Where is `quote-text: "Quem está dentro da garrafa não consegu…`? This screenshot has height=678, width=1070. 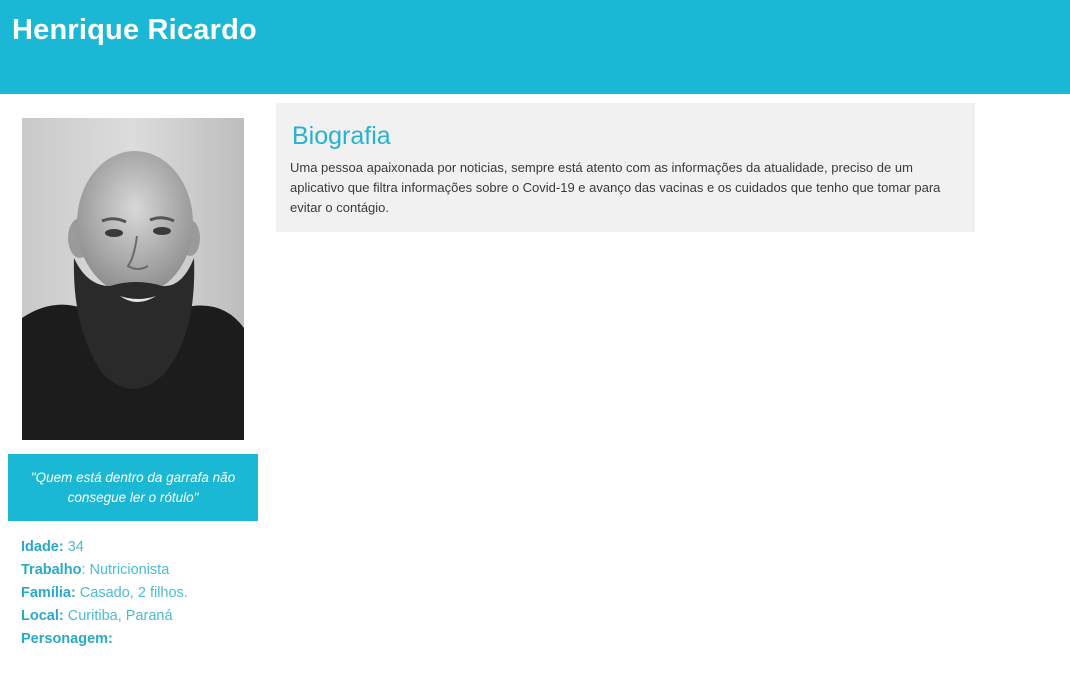
quote-text: "Quem está dentro da garrafa não consegu… is located at coordinates (133, 487).